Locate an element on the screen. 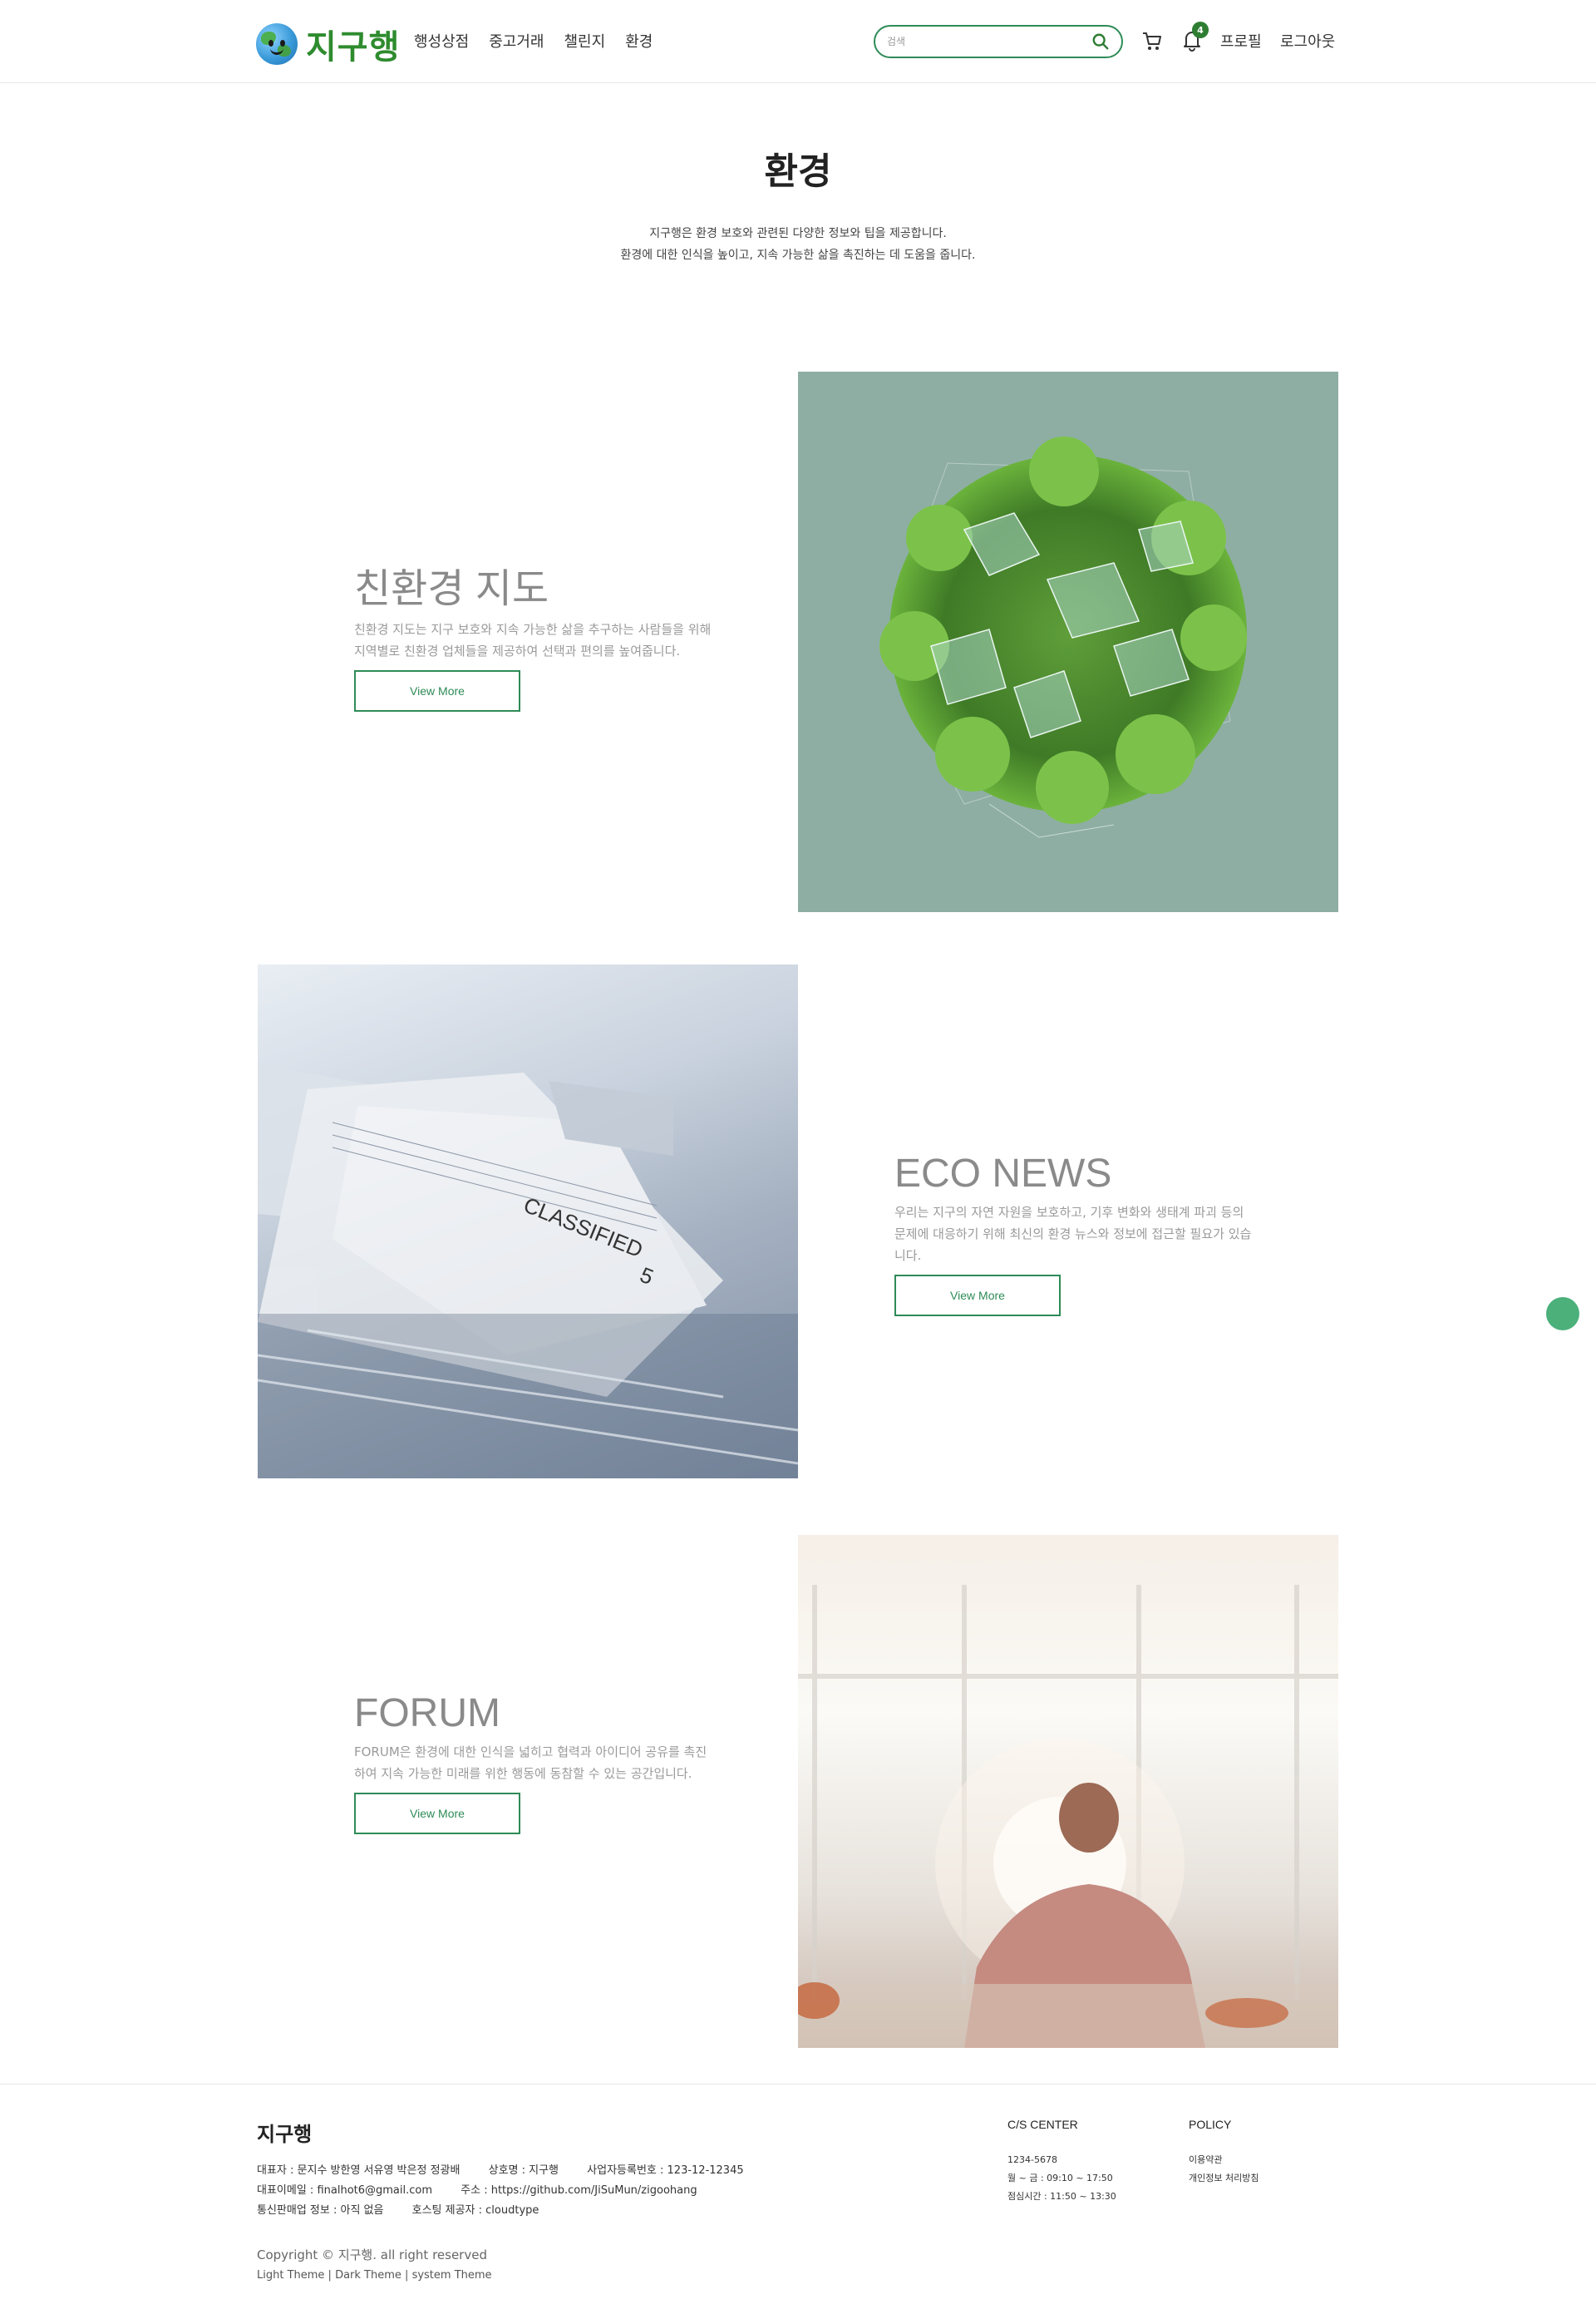  light-theme-link: Light Theme is located at coordinates (290, 2275).